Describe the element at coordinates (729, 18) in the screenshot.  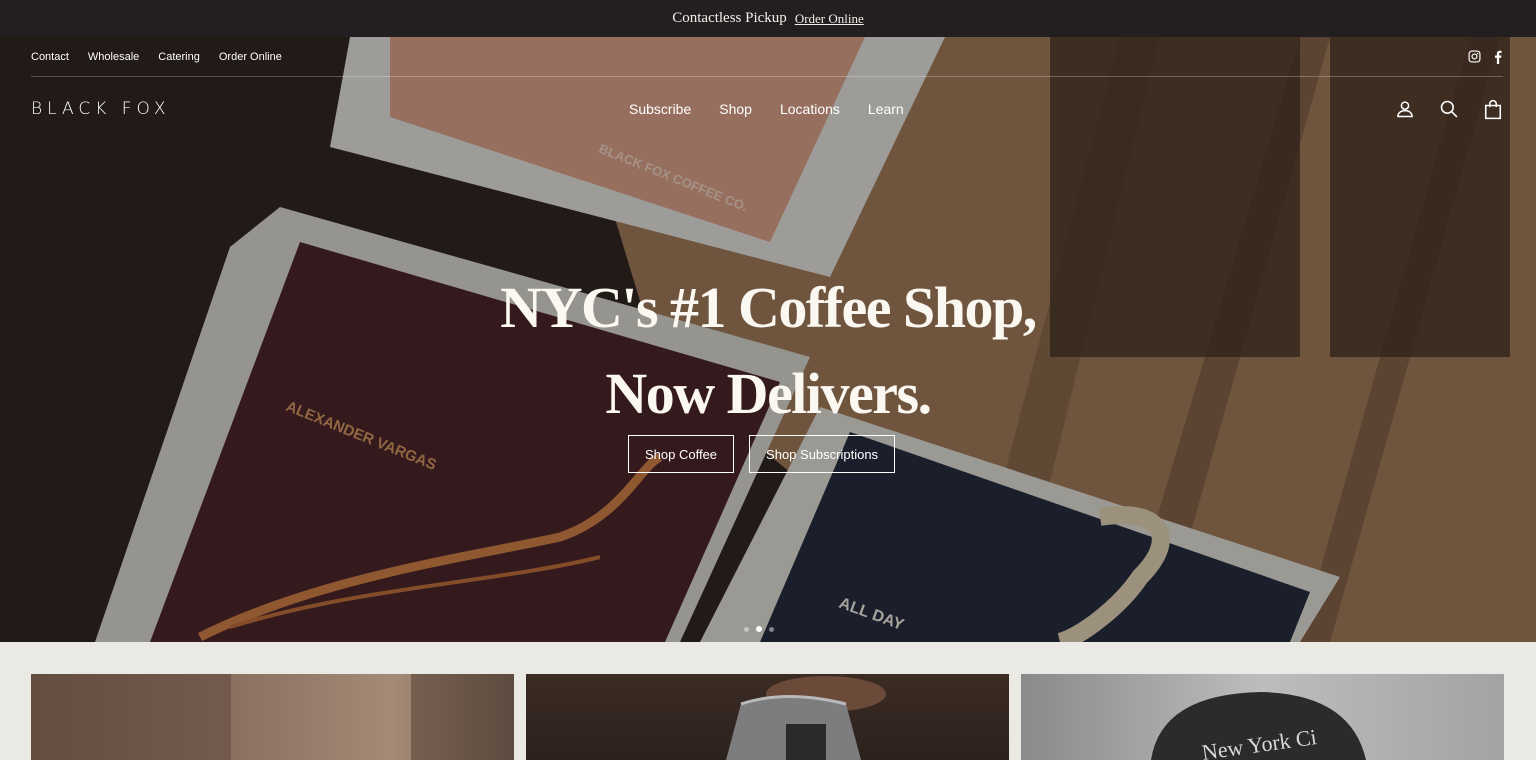
I see `announcement-text: Contactless Pickup` at that location.